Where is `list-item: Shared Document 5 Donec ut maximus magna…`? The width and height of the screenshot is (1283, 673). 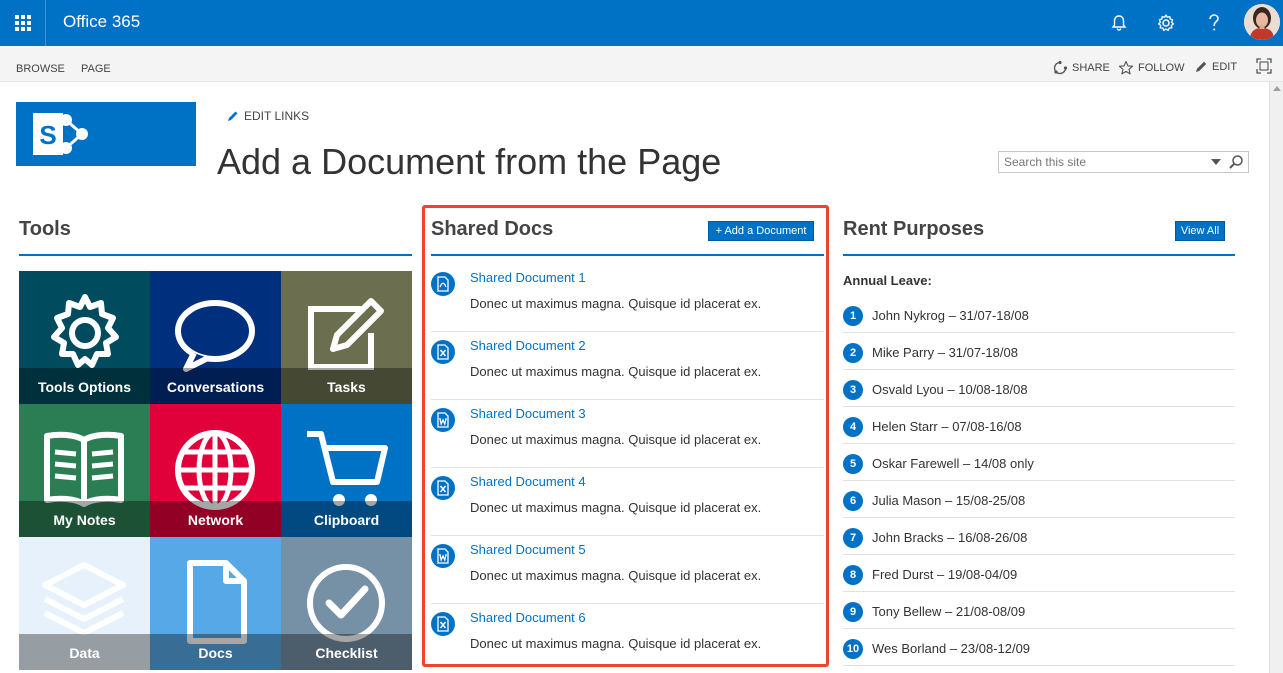
list-item: Shared Document 5 Donec ut maximus magna… is located at coordinates (627, 570).